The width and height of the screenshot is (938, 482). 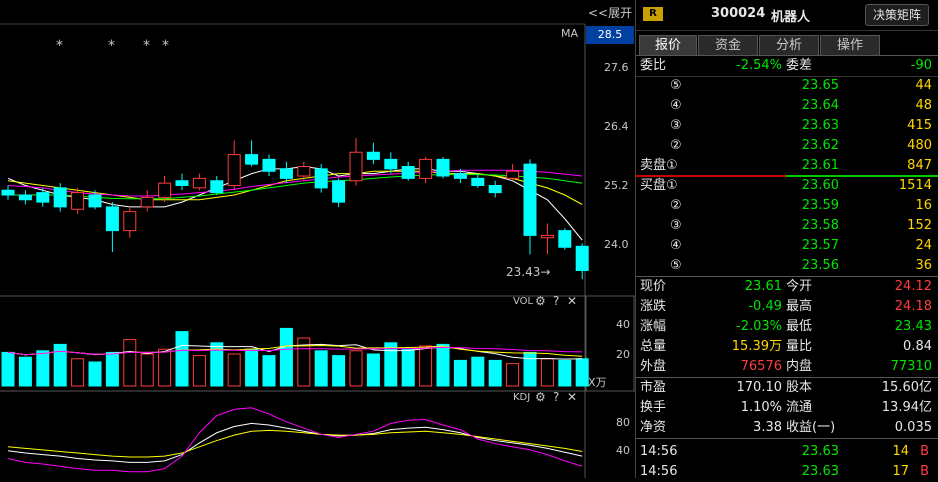 What do you see at coordinates (676, 205) in the screenshot?
I see `bid-level-label: ②` at bounding box center [676, 205].